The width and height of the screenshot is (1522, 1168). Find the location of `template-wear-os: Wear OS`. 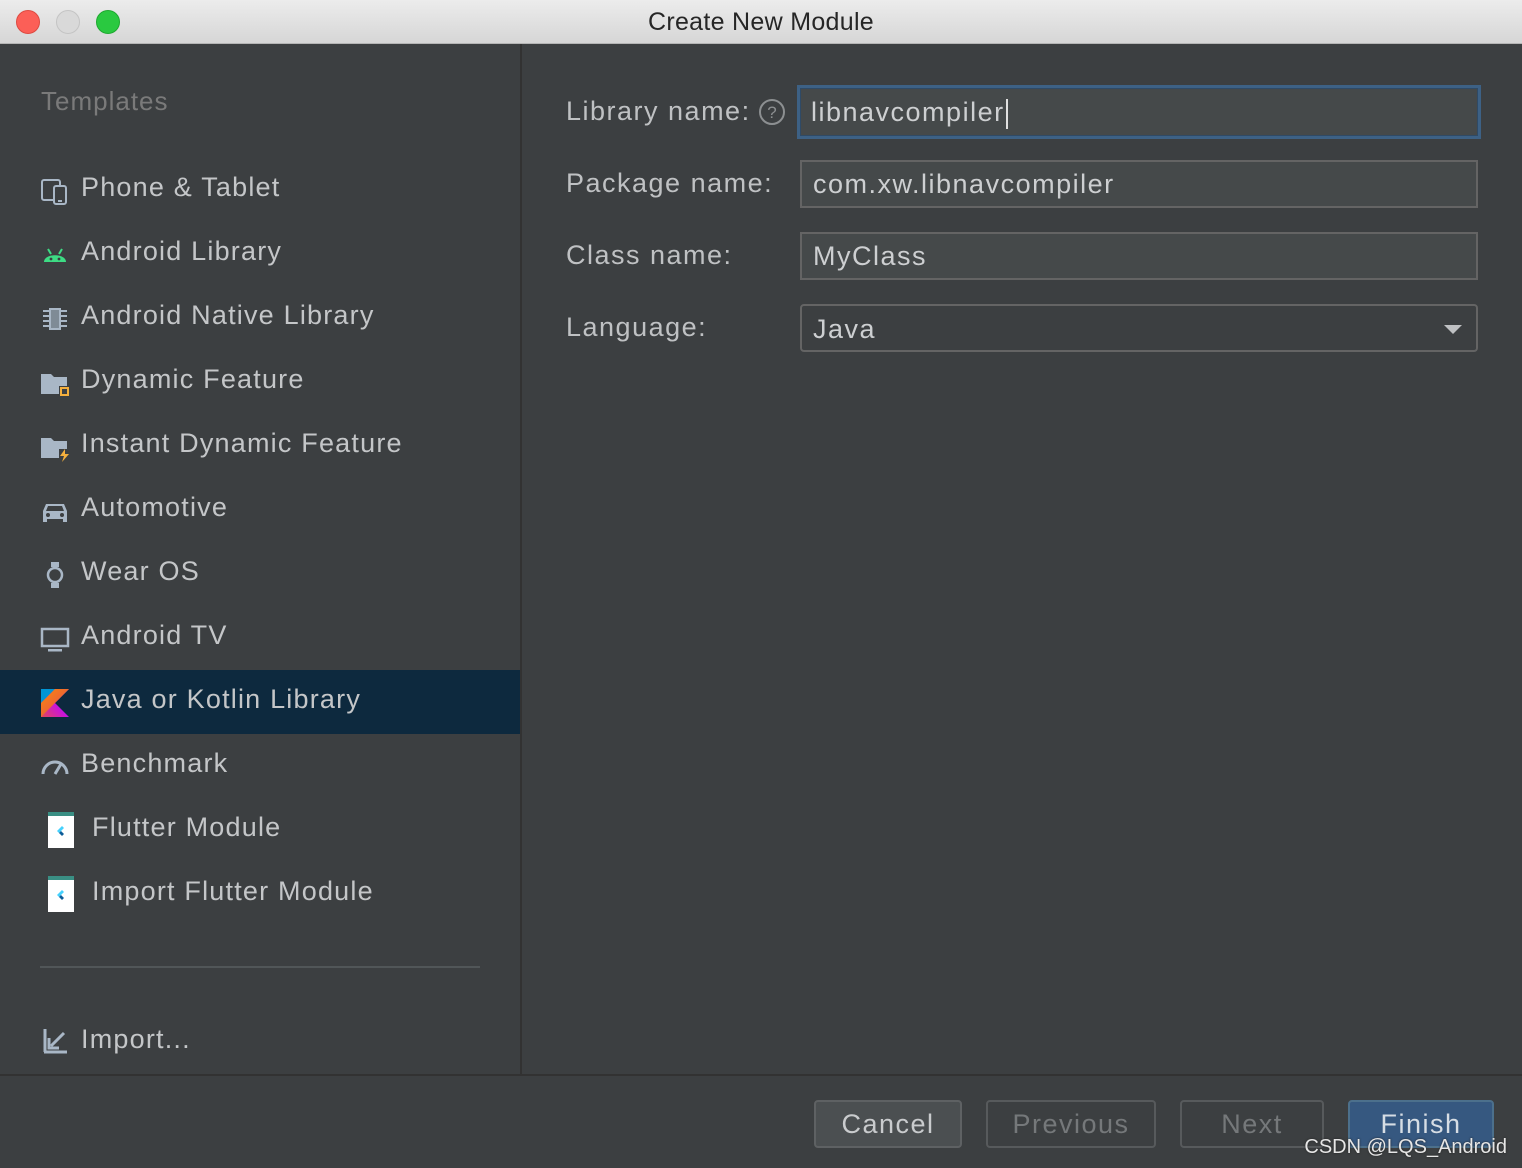

template-wear-os: Wear OS is located at coordinates (260, 574).